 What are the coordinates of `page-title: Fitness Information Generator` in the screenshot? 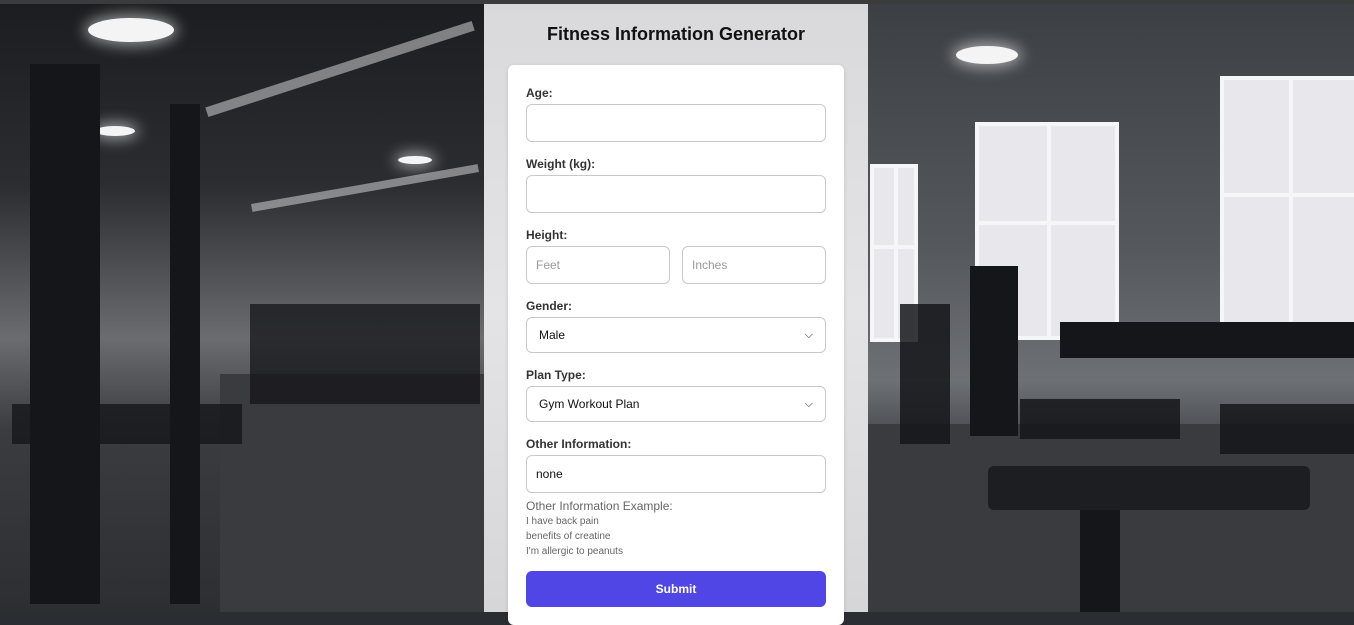 It's located at (676, 34).